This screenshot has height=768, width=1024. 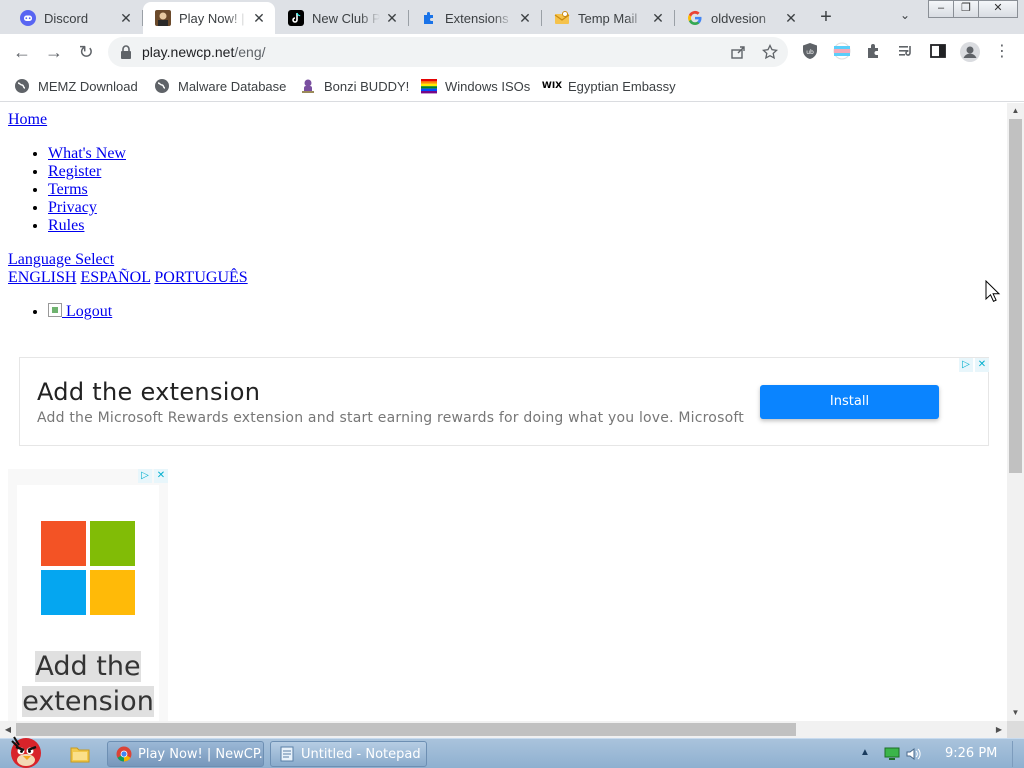 What do you see at coordinates (475, 18) in the screenshot?
I see `tab-extensions: Extensions ✕` at bounding box center [475, 18].